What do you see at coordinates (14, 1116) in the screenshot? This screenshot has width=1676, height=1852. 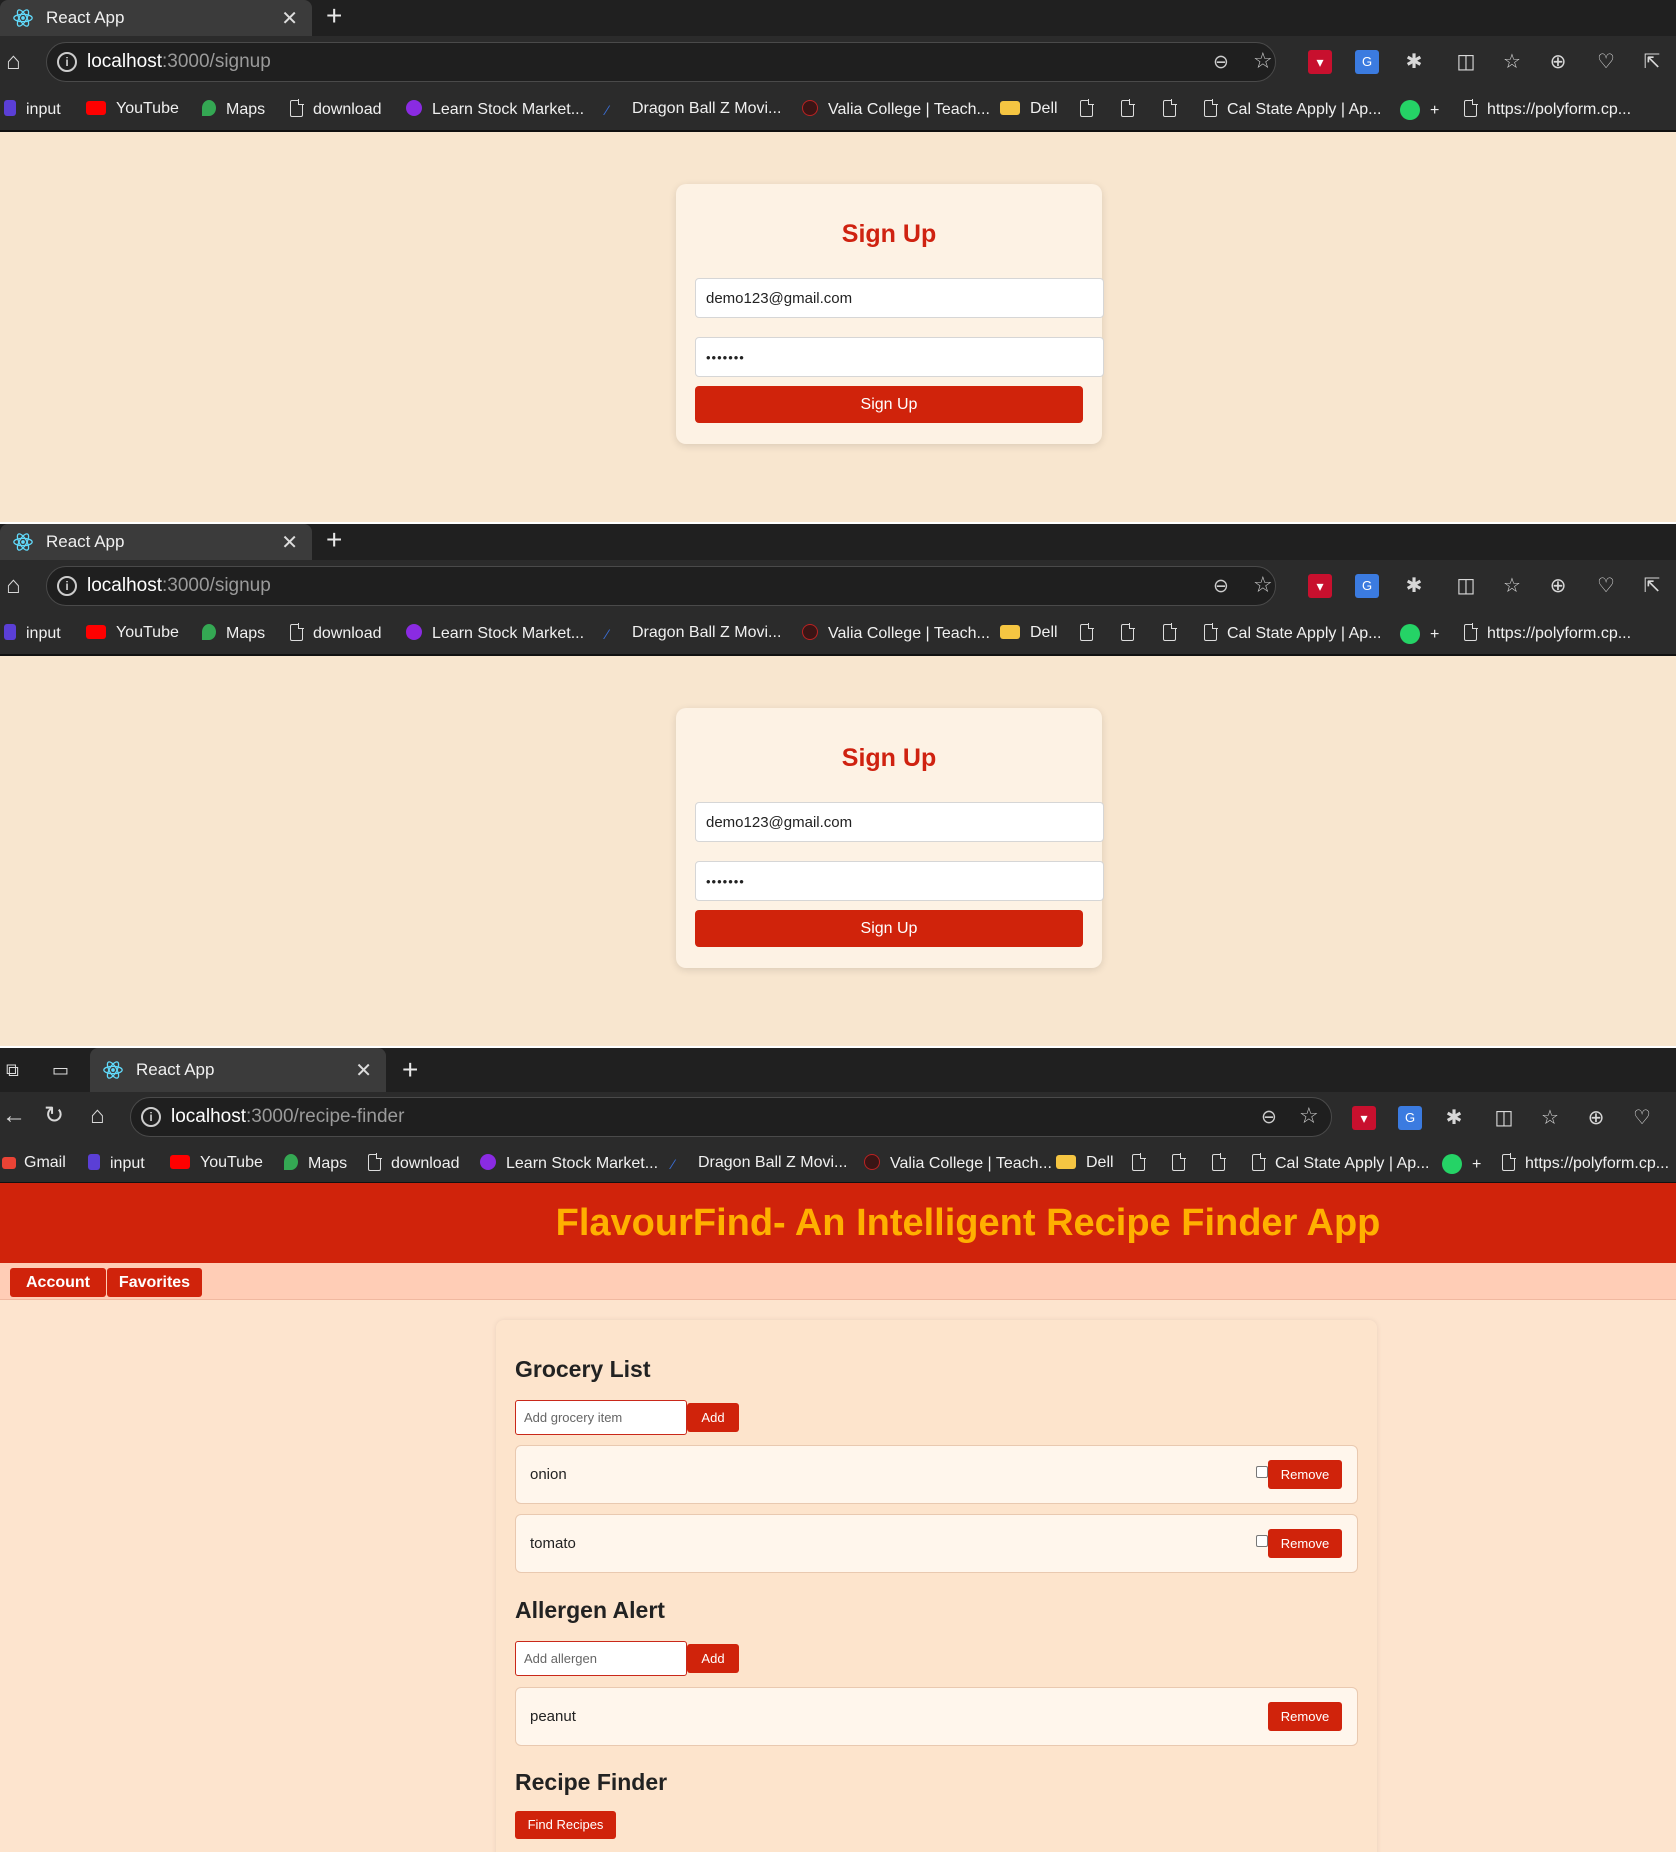 I see `back-icon: ←` at bounding box center [14, 1116].